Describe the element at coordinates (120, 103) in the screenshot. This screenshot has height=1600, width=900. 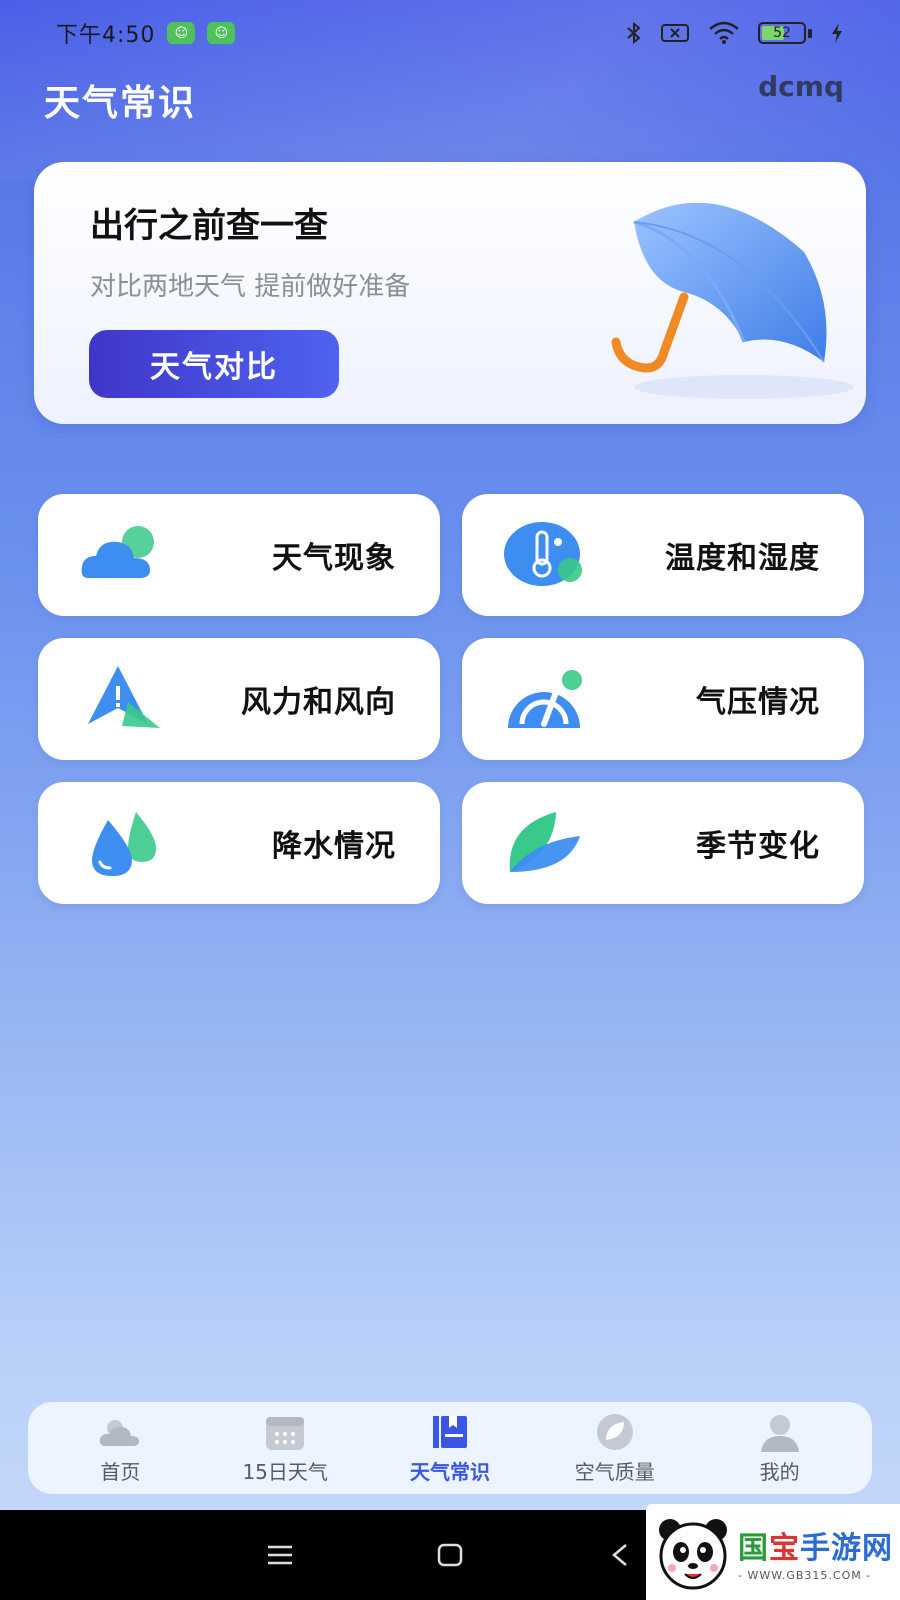
I see `page-title: 天气常识` at that location.